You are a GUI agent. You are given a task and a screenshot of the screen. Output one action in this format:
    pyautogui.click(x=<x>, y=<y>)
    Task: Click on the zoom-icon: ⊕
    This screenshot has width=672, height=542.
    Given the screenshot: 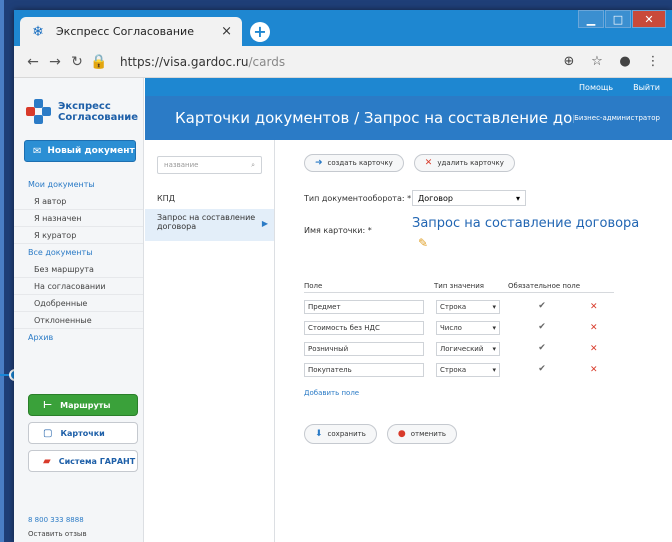 What is the action you would take?
    pyautogui.click(x=569, y=61)
    